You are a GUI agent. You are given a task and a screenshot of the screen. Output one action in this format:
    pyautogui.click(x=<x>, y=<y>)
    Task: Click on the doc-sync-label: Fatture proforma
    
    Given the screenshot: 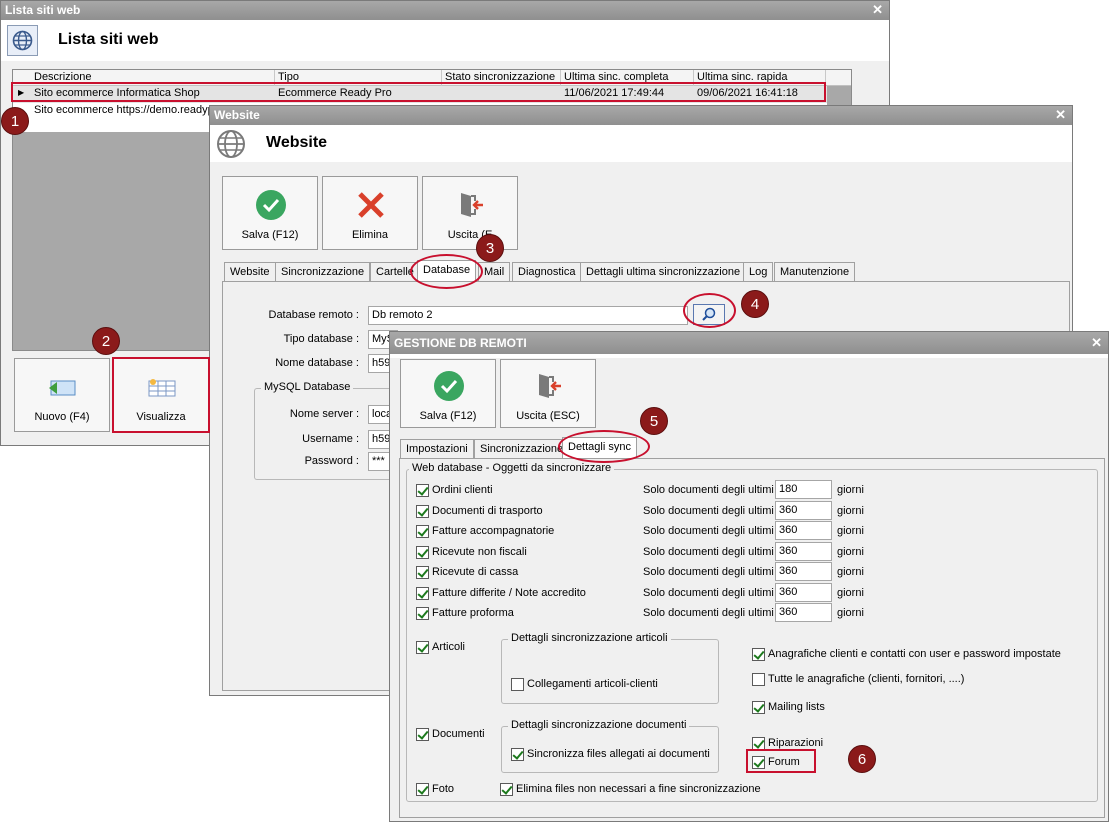 What is the action you would take?
    pyautogui.click(x=473, y=613)
    